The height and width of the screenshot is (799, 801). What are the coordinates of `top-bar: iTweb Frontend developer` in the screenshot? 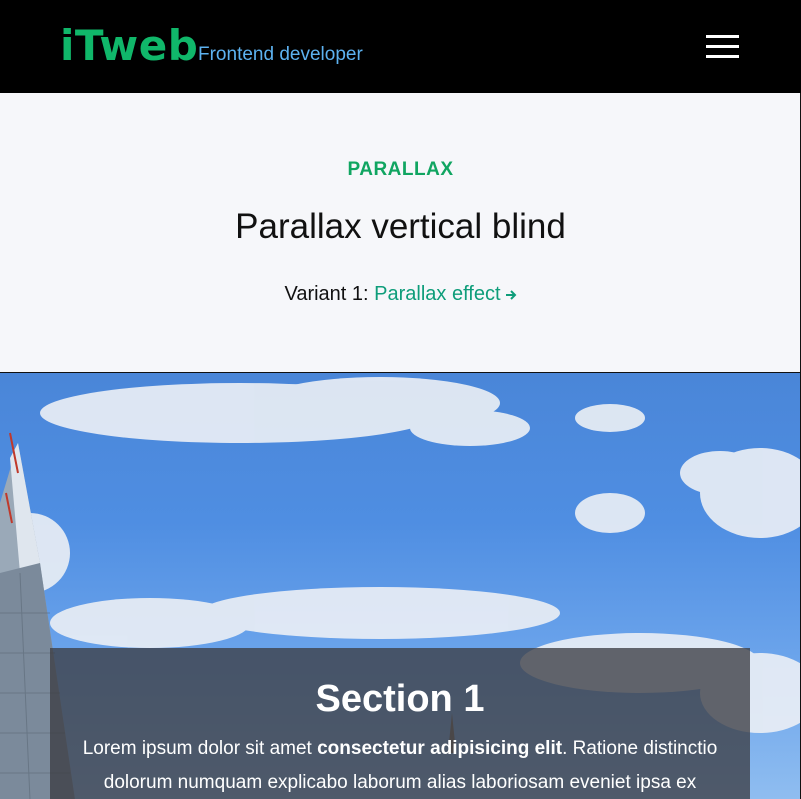 It's located at (400, 46).